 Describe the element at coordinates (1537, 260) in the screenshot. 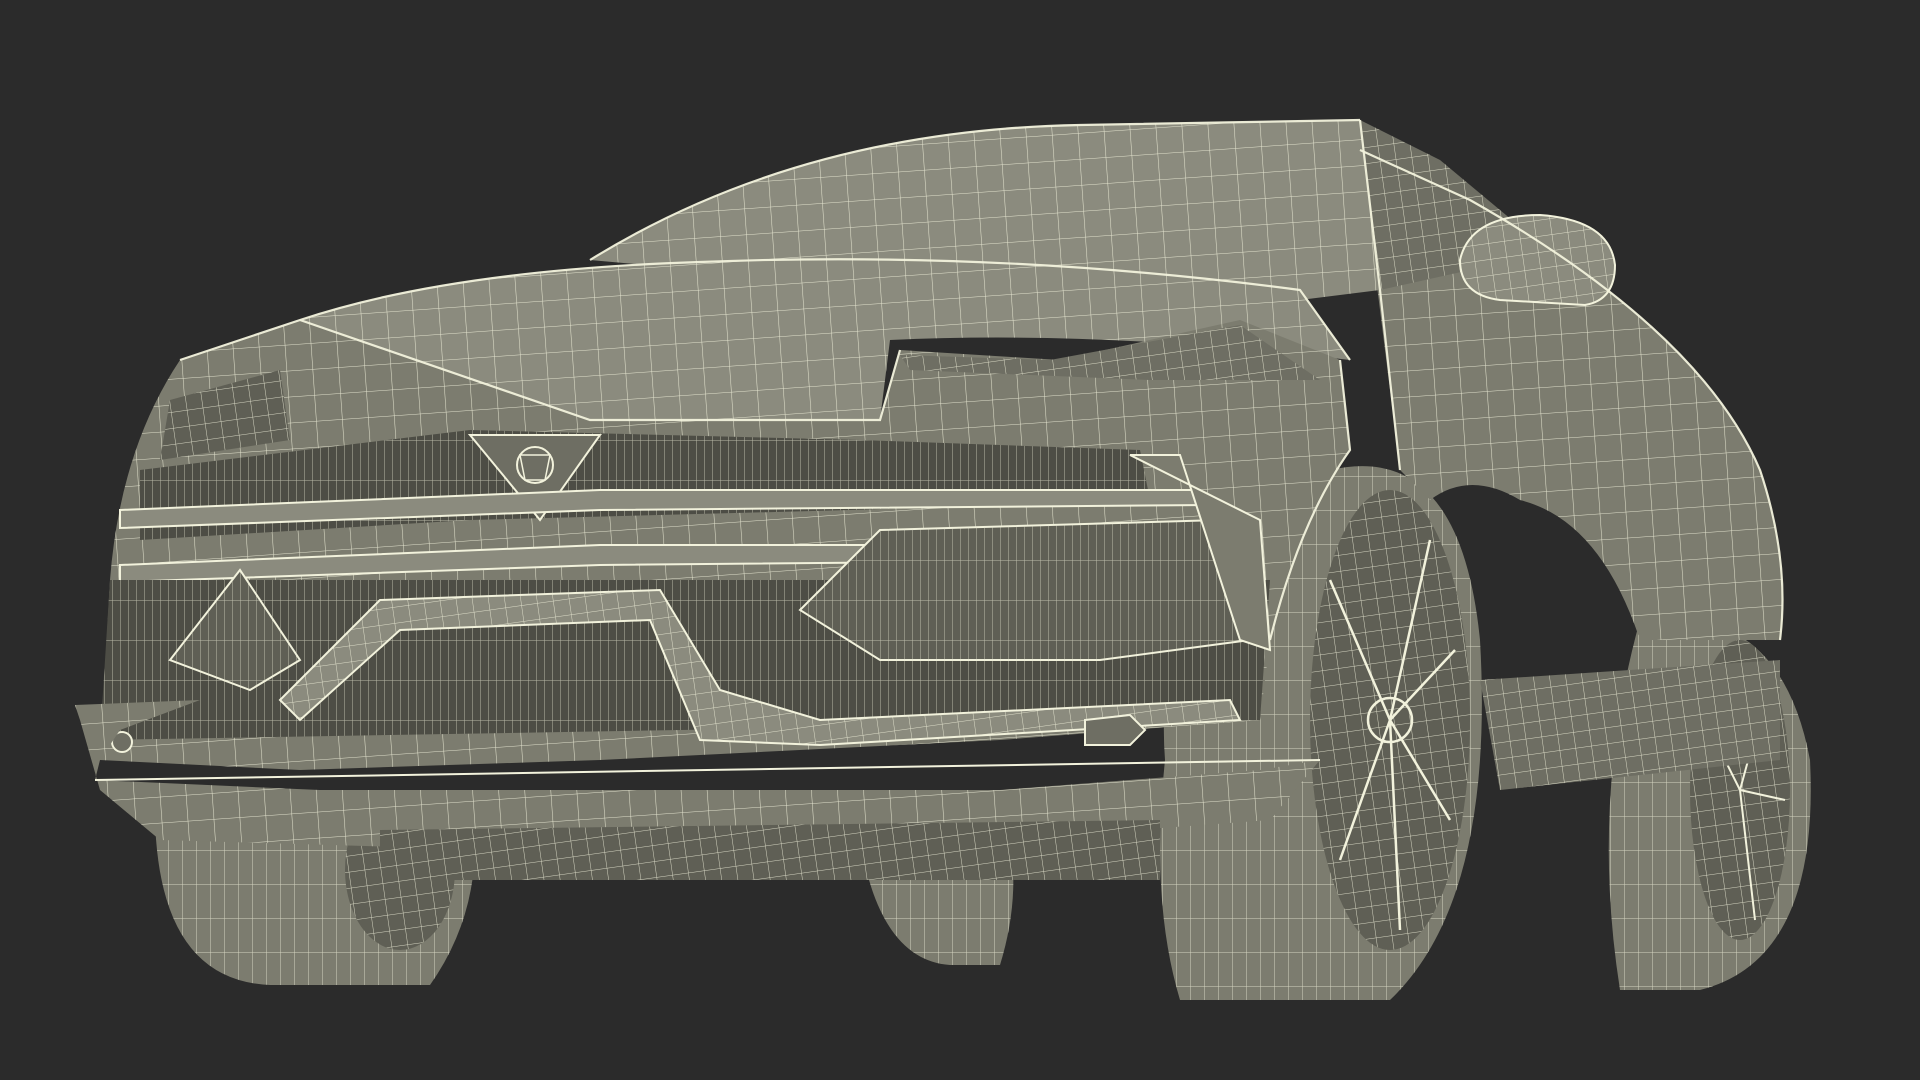

I see `side-mirror` at that location.